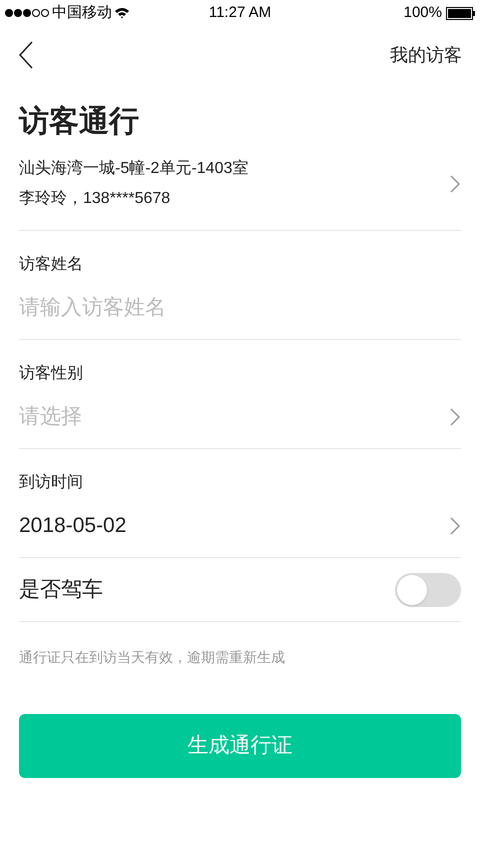 This screenshot has width=480, height=854. I want to click on select-field: 2018-05-02, so click(240, 526).